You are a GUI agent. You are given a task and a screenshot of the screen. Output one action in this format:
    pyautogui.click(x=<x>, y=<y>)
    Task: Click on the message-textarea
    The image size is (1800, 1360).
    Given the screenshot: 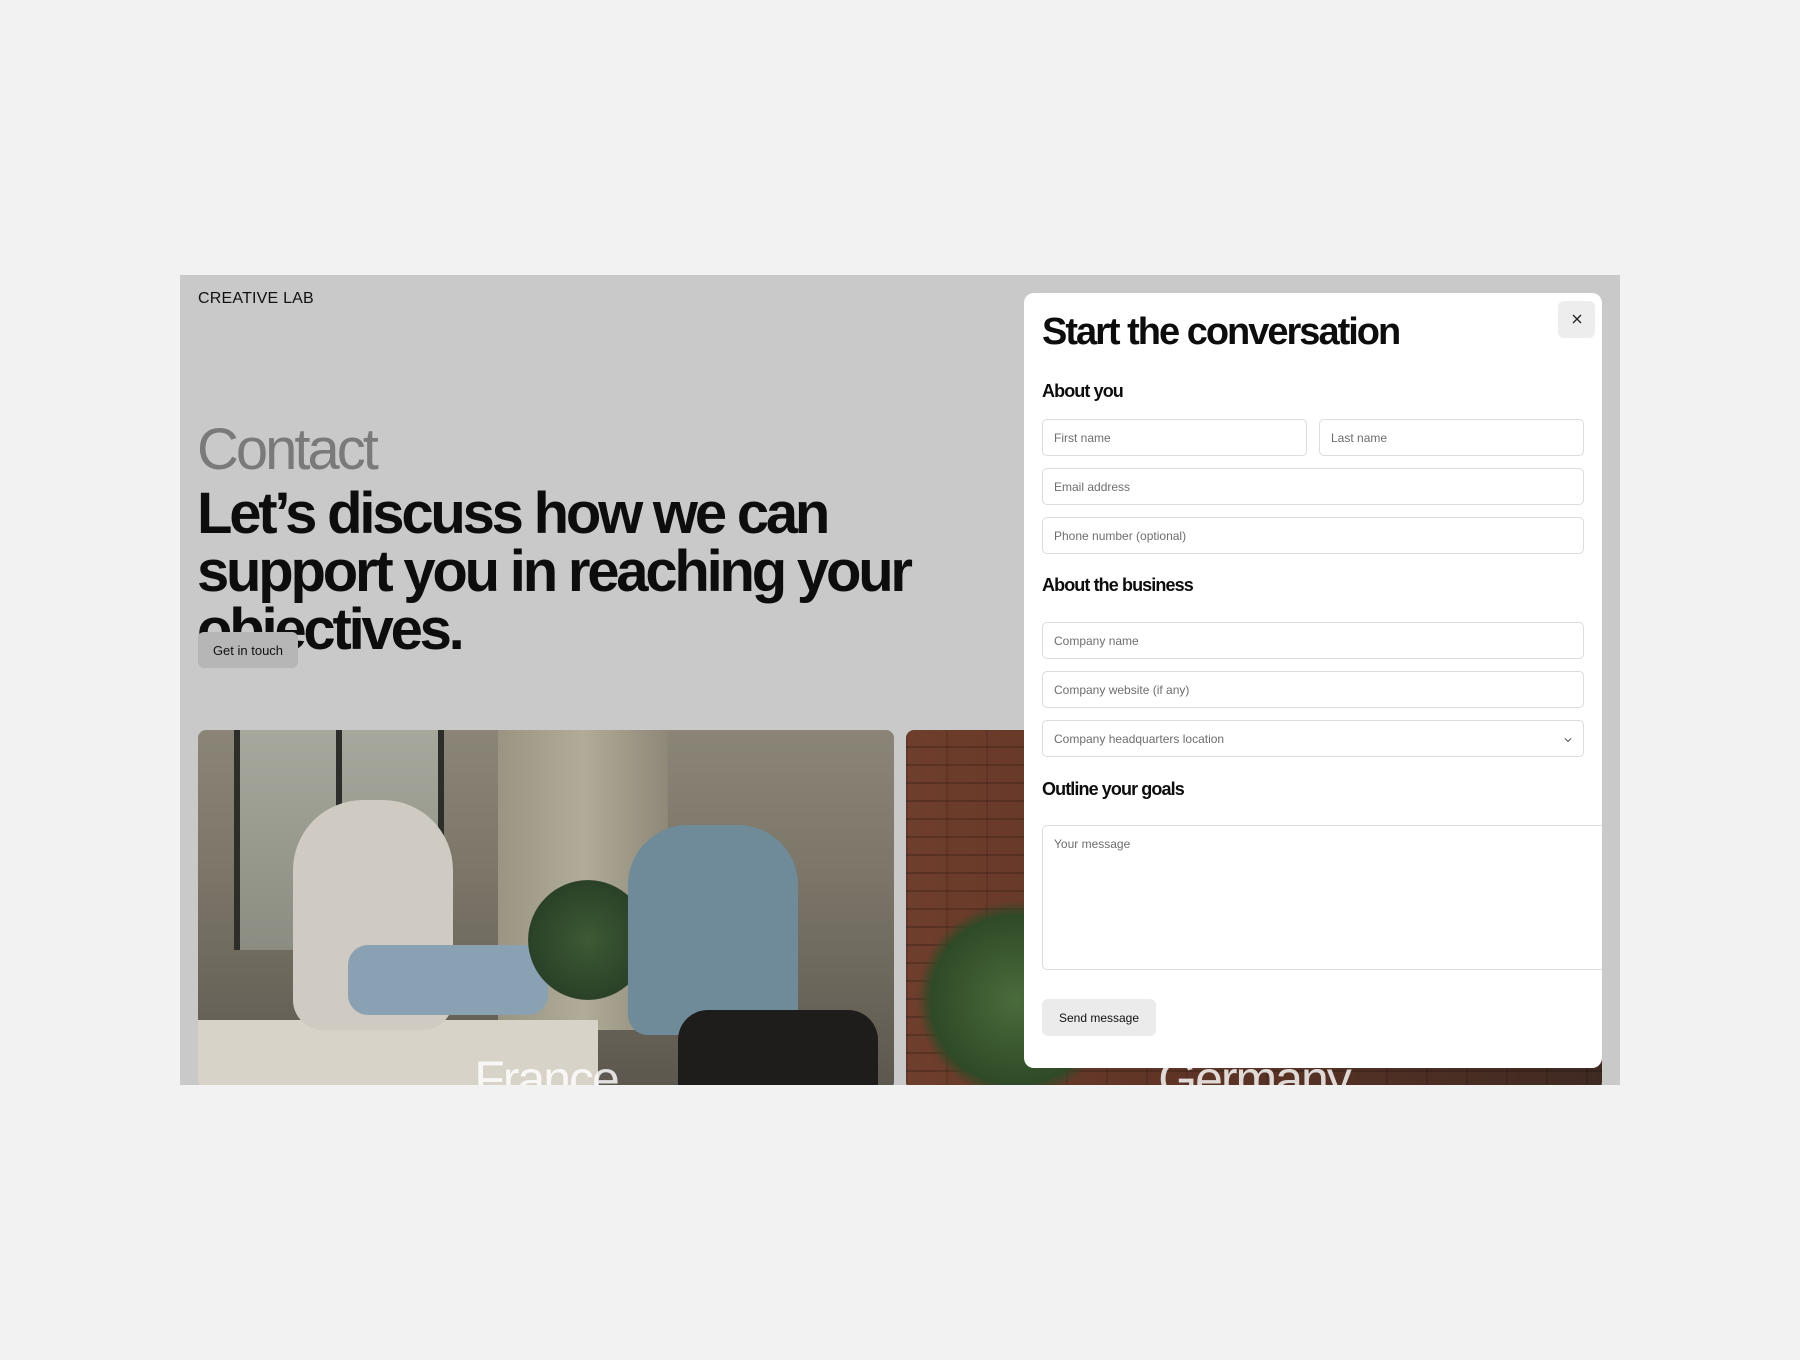 What is the action you would take?
    pyautogui.click(x=1322, y=897)
    